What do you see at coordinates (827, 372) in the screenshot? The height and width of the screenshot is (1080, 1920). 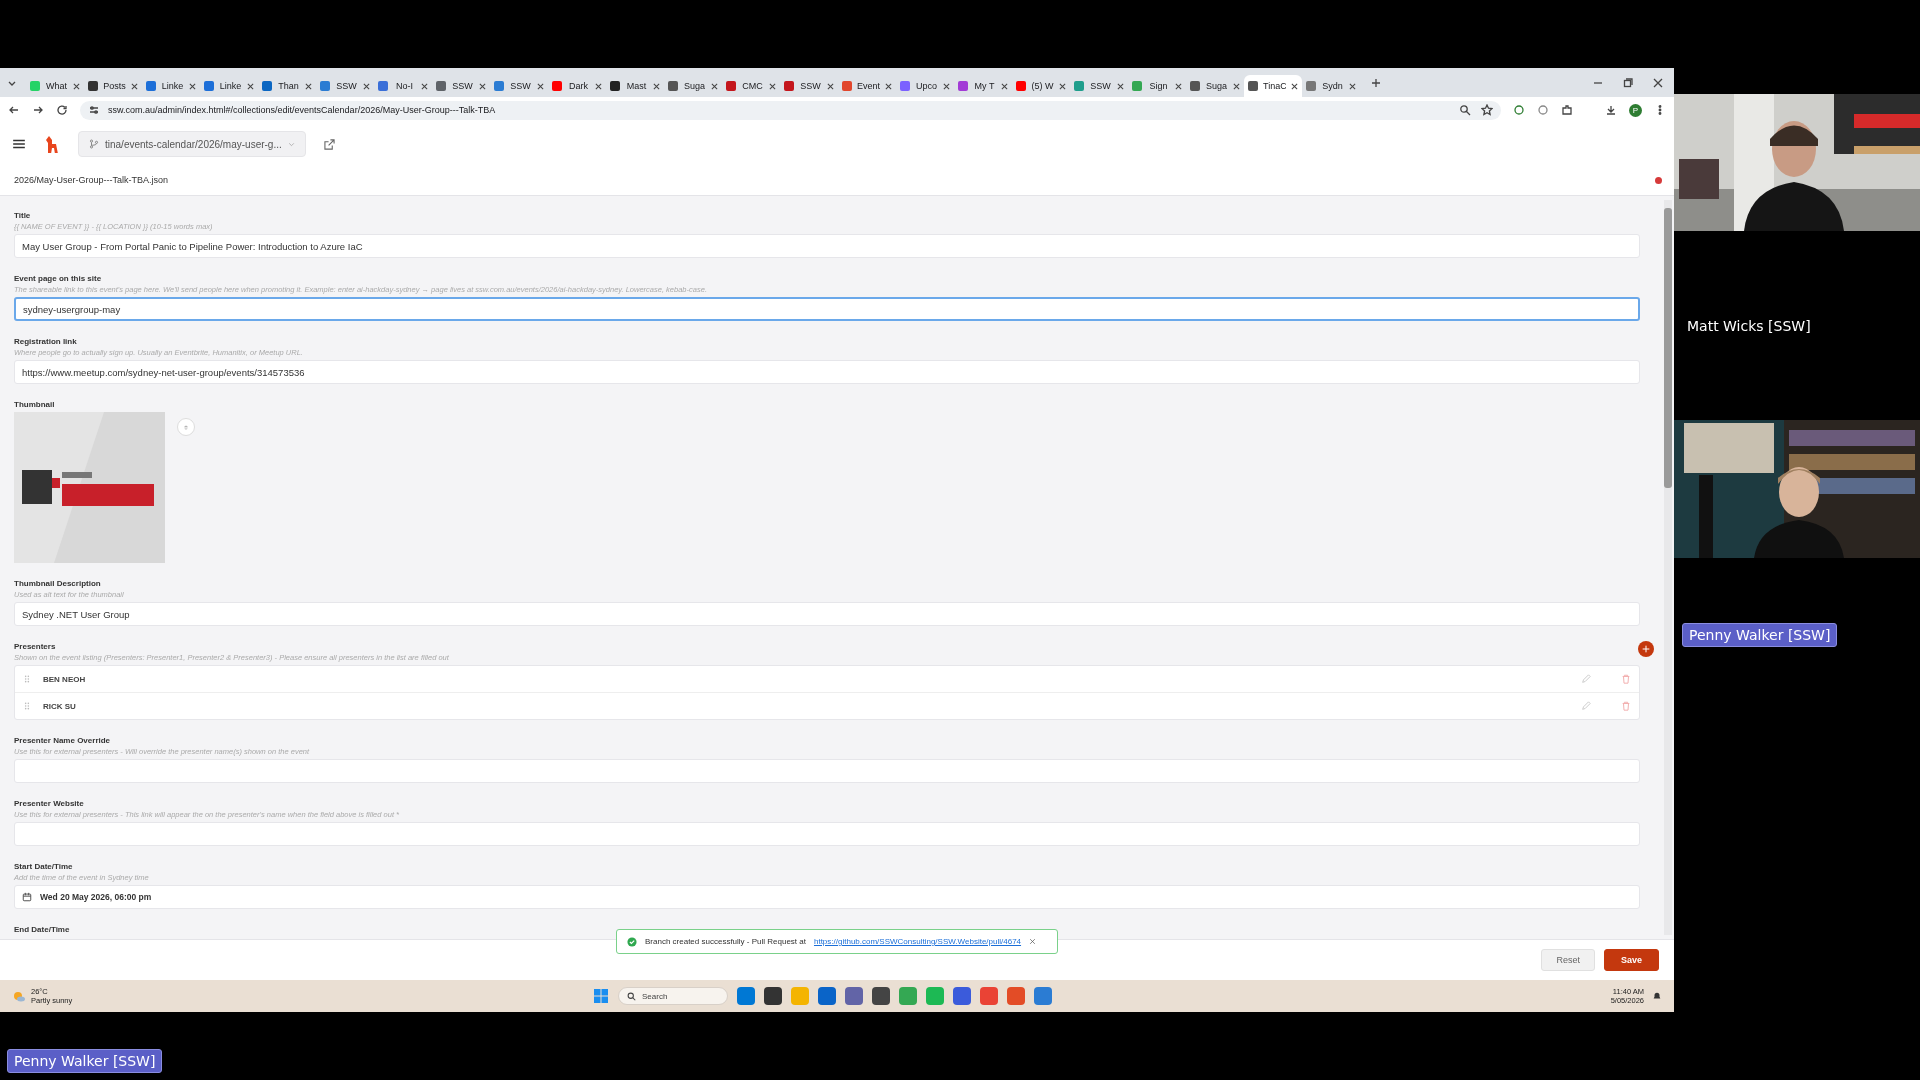 I see `text-field: https://www.meetup.com/sydney-net-user-group/events/314573536` at bounding box center [827, 372].